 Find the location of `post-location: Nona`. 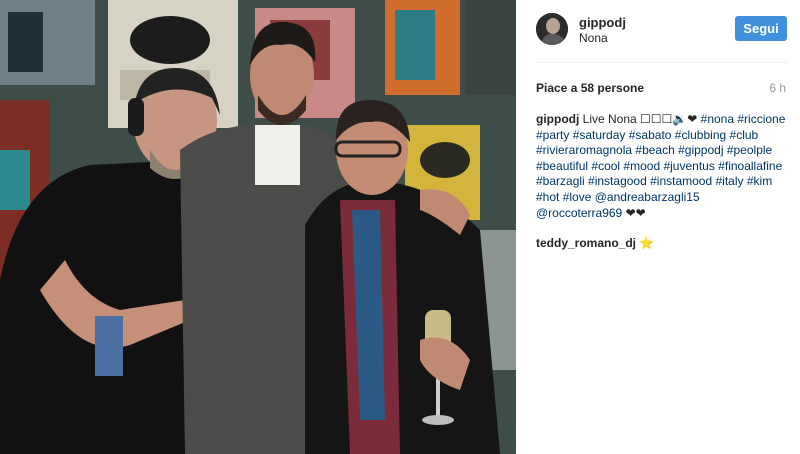

post-location: Nona is located at coordinates (593, 38).